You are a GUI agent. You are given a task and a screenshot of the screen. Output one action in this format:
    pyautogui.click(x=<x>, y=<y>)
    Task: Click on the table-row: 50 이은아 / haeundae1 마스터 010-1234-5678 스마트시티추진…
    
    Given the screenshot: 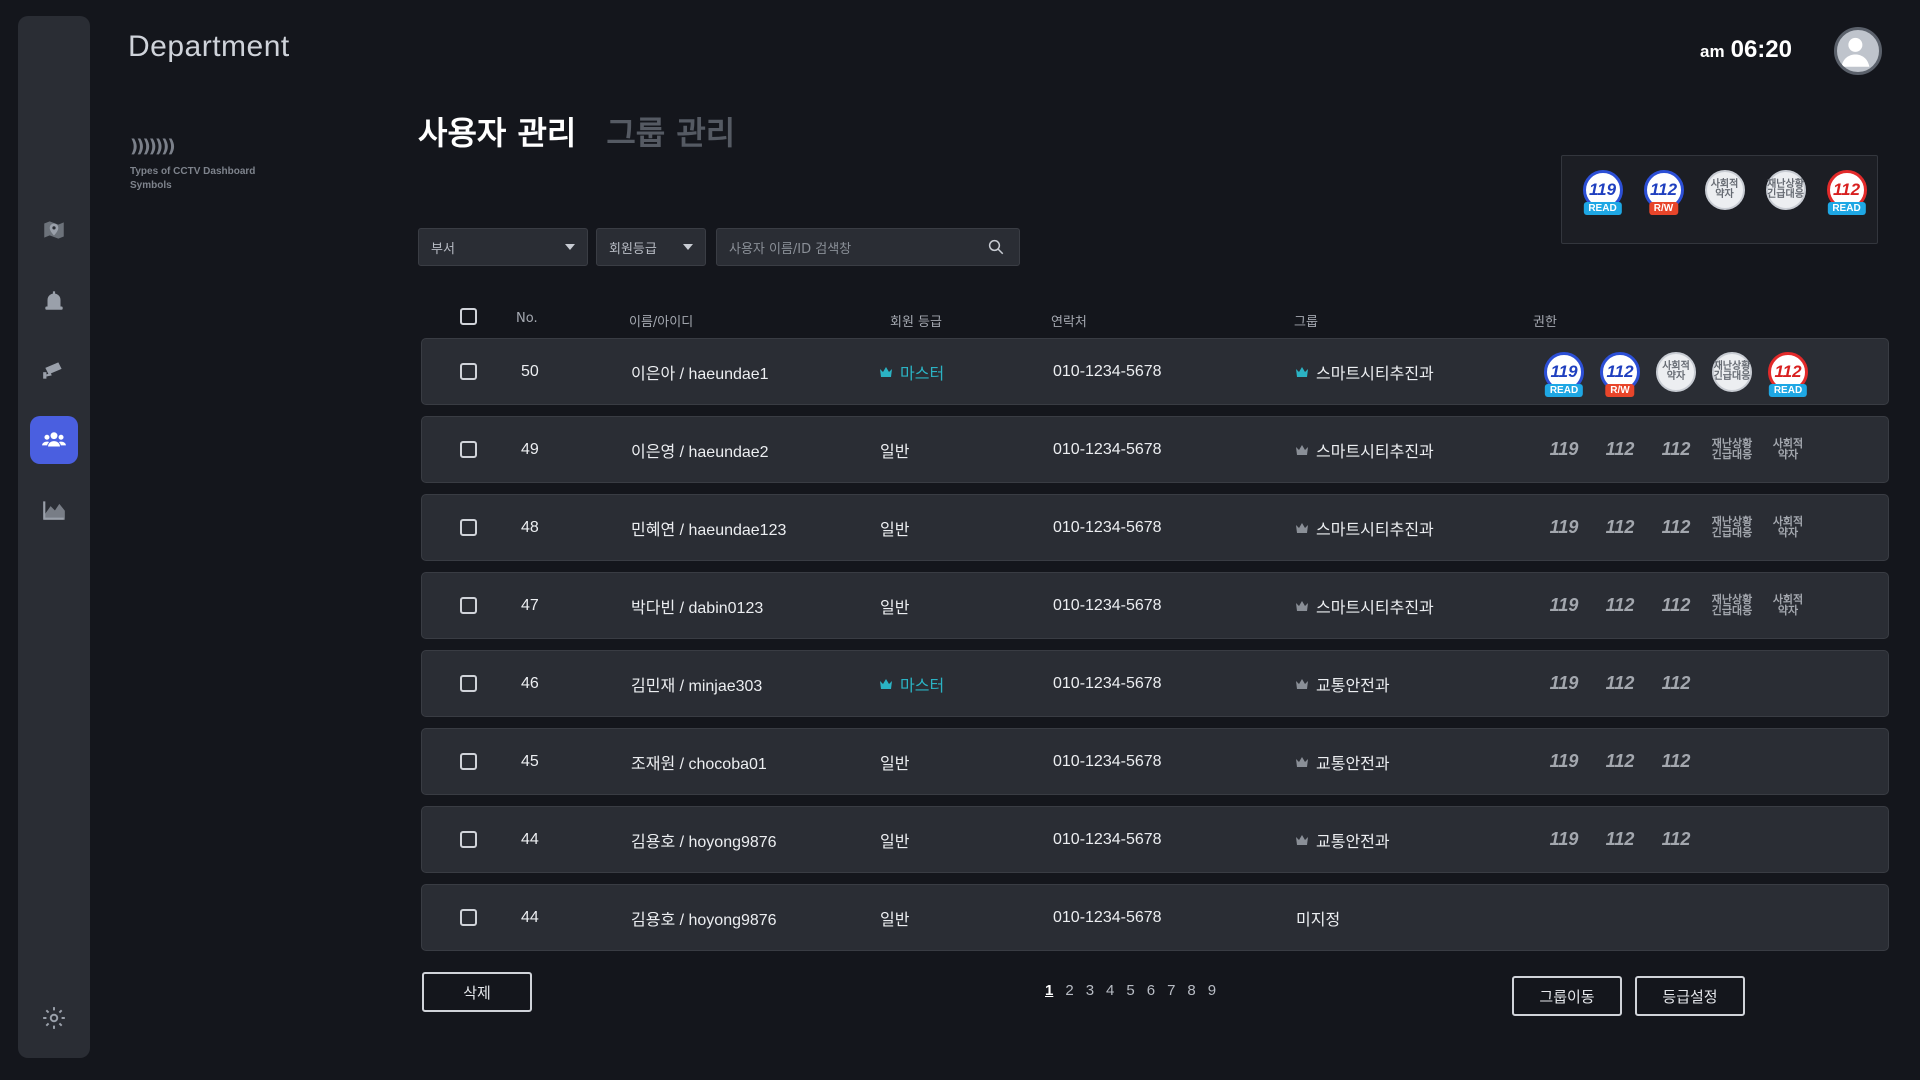 What is the action you would take?
    pyautogui.click(x=1155, y=371)
    